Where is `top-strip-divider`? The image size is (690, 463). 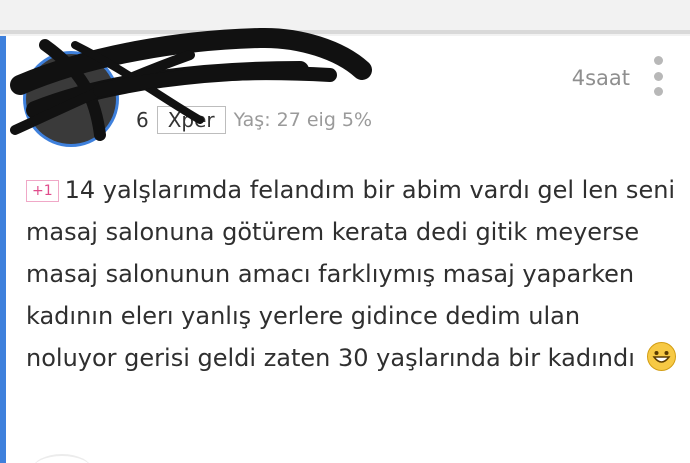 top-strip-divider is located at coordinates (345, 32).